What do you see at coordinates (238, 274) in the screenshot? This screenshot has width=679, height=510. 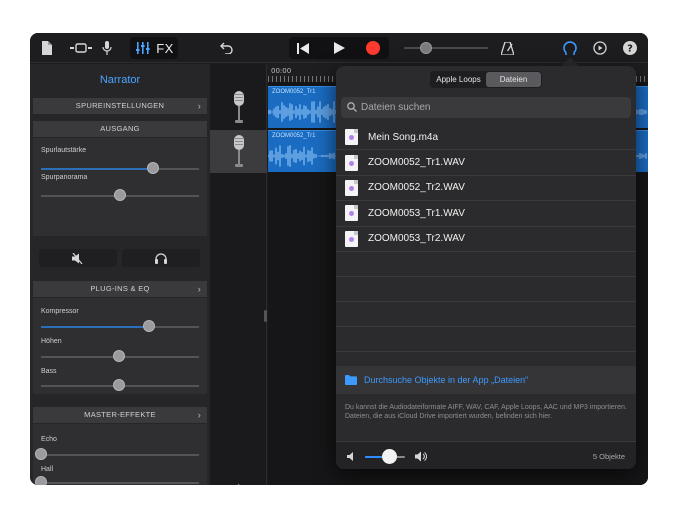 I see `track-header-column: +` at bounding box center [238, 274].